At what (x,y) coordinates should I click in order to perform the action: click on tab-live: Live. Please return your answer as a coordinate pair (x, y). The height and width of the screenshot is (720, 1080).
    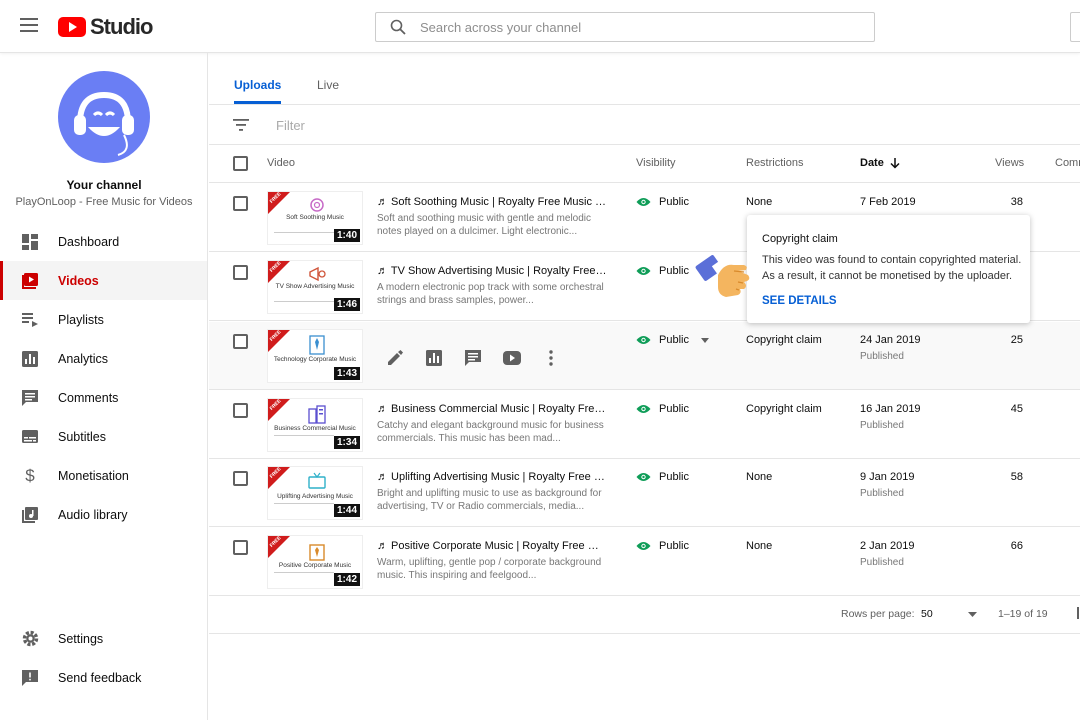
    Looking at the image, I should click on (328, 85).